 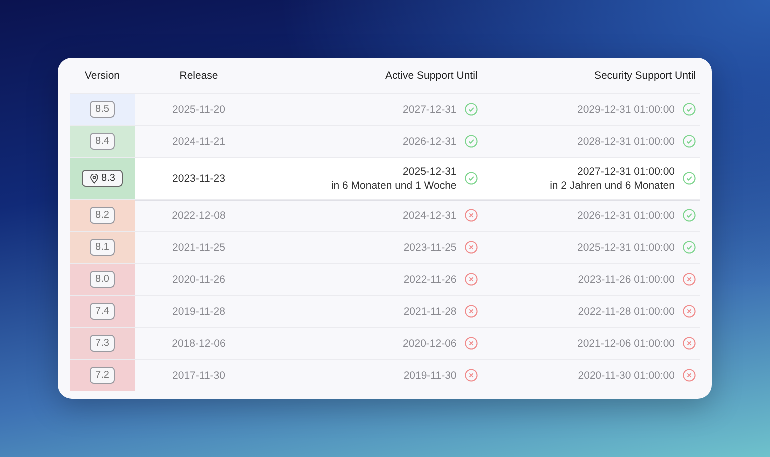 What do you see at coordinates (430, 141) in the screenshot?
I see `date-text: 2026-12-31` at bounding box center [430, 141].